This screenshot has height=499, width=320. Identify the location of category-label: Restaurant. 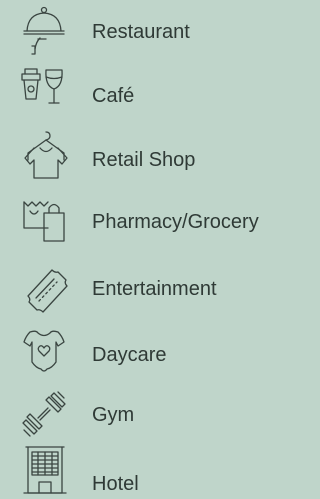
(141, 32).